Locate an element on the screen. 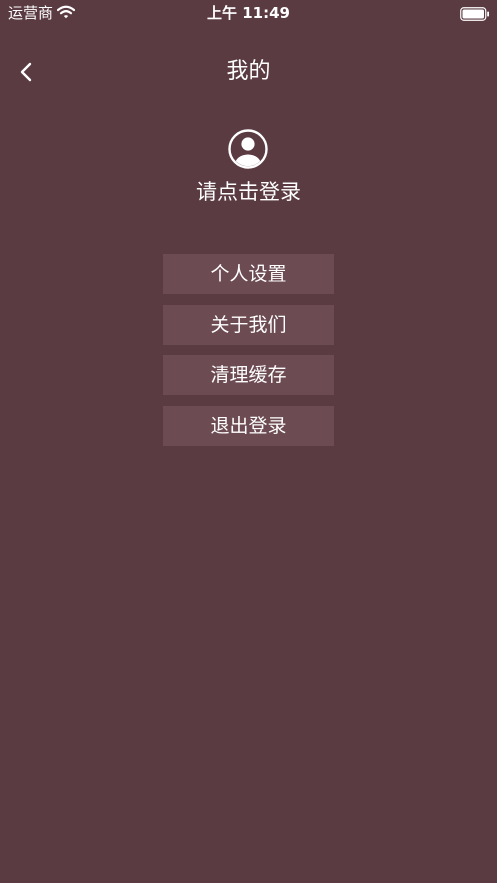 This screenshot has height=883, width=497. user-circle-icon is located at coordinates (248, 149).